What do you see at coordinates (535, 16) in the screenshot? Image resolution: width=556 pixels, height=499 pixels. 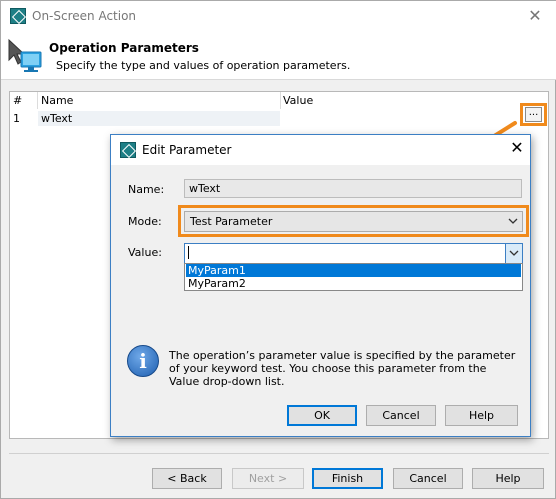 I see `window-close-button: ✕` at bounding box center [535, 16].